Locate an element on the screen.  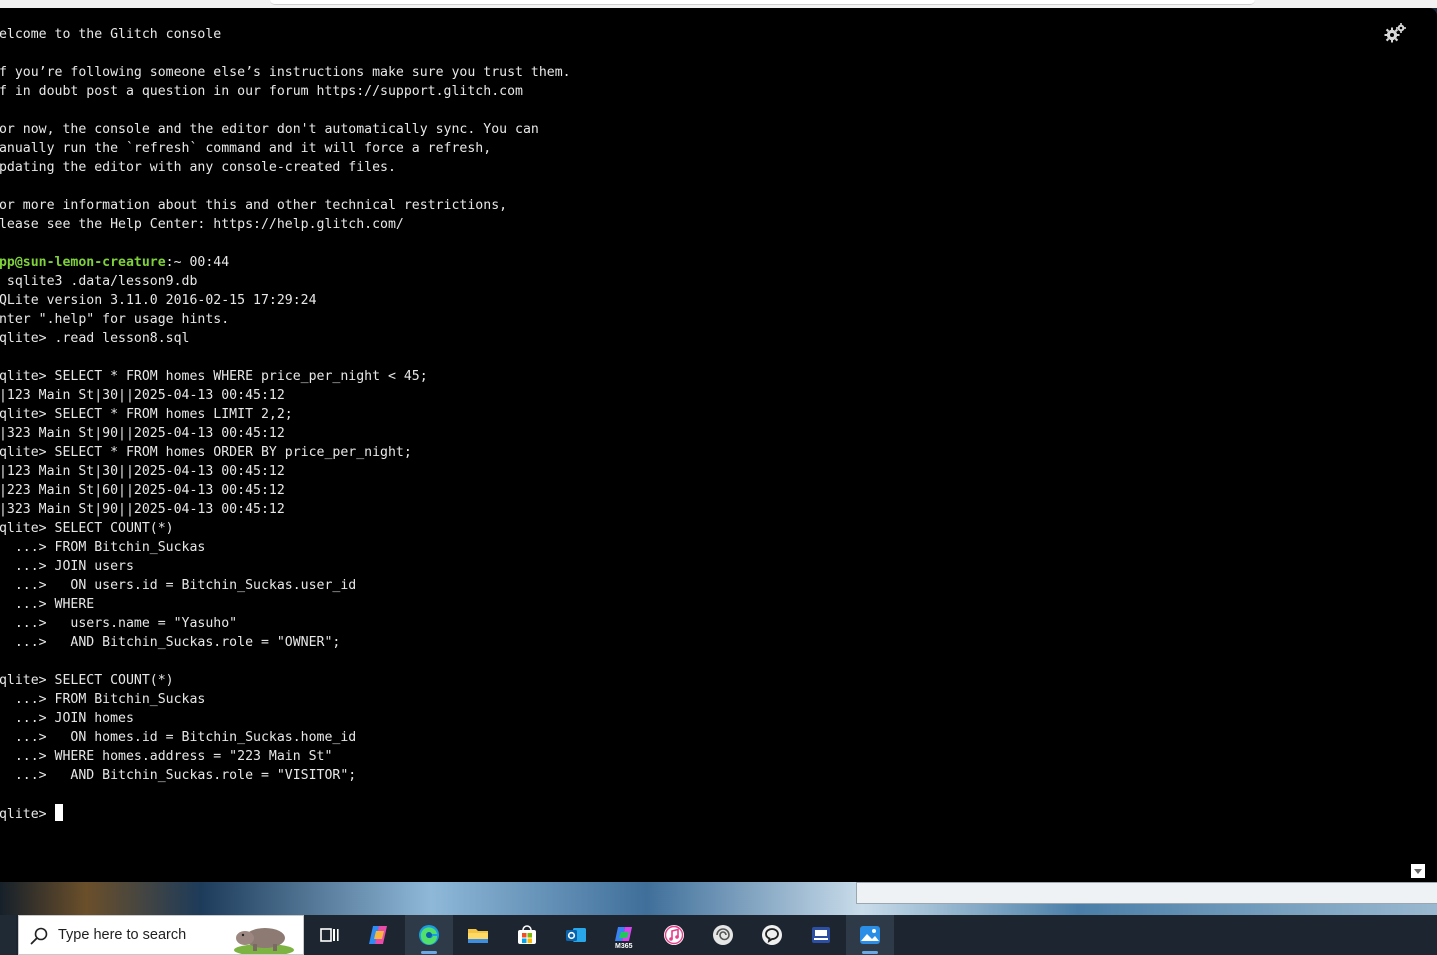
m365-badge: M365 is located at coordinates (624, 946).